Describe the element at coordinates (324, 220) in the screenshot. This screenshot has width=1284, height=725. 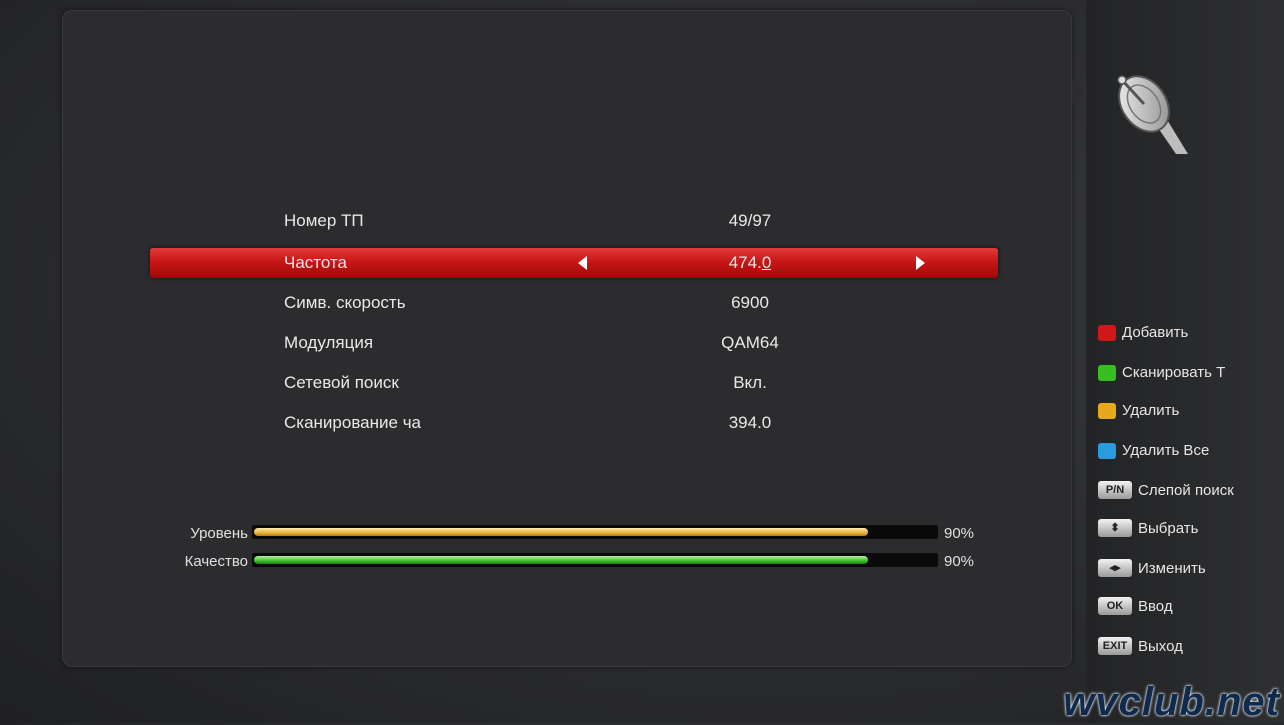
I see `field-label: Номер ТП` at that location.